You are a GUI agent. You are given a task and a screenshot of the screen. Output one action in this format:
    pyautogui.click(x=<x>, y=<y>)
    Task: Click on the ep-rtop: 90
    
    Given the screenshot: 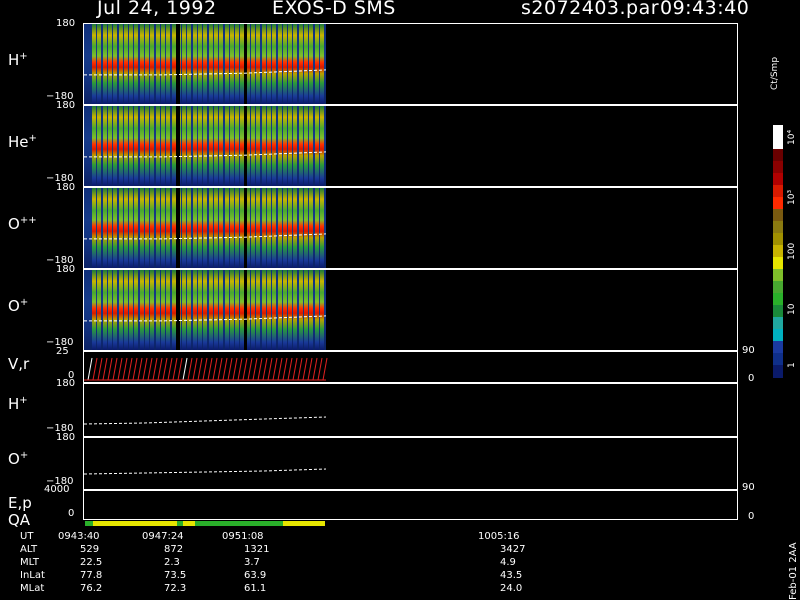 What is the action you would take?
    pyautogui.click(x=748, y=487)
    